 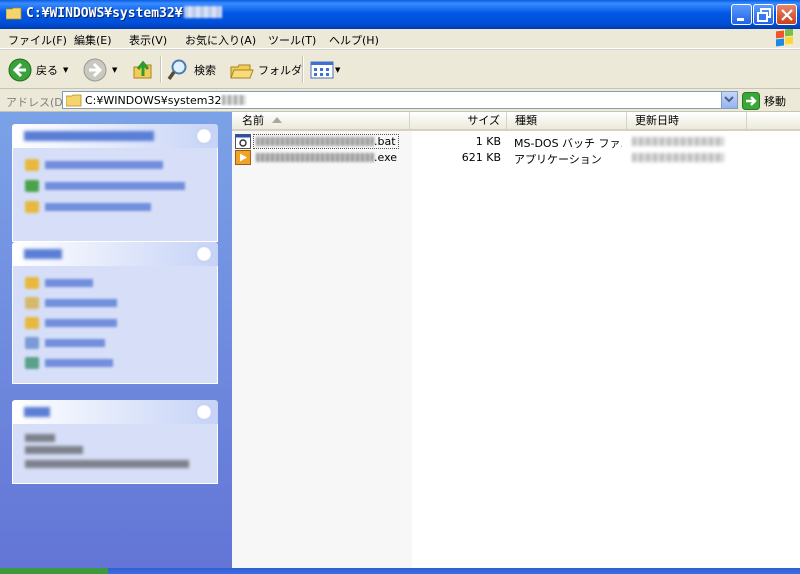 I want to click on standard-toolbar: 戻る ▼ ▼ 検索 フォルダ ▼, so click(x=400, y=69).